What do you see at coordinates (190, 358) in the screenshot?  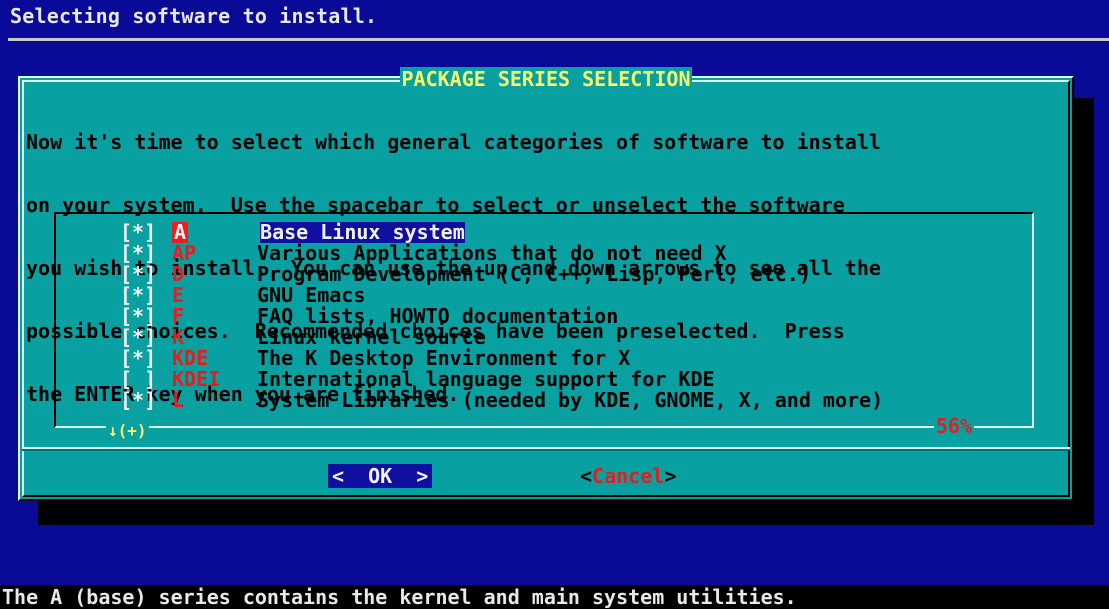 I see `item-tag: KDE` at bounding box center [190, 358].